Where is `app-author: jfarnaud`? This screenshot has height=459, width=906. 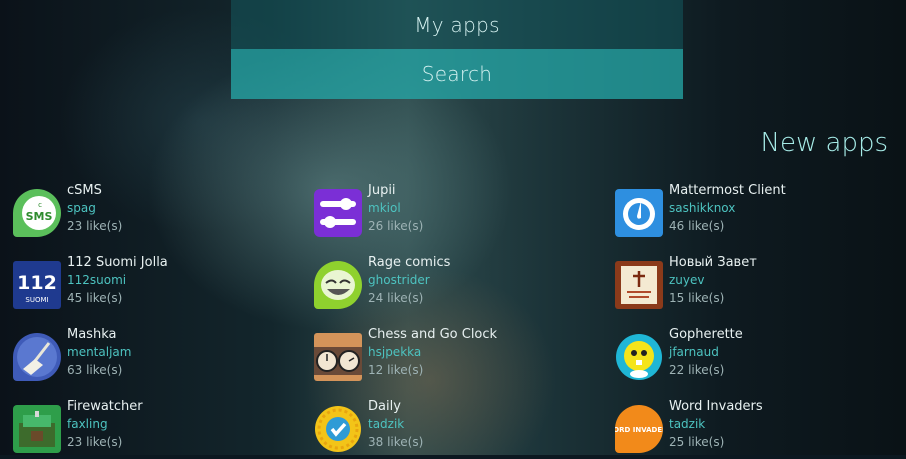 app-author: jfarnaud is located at coordinates (694, 352).